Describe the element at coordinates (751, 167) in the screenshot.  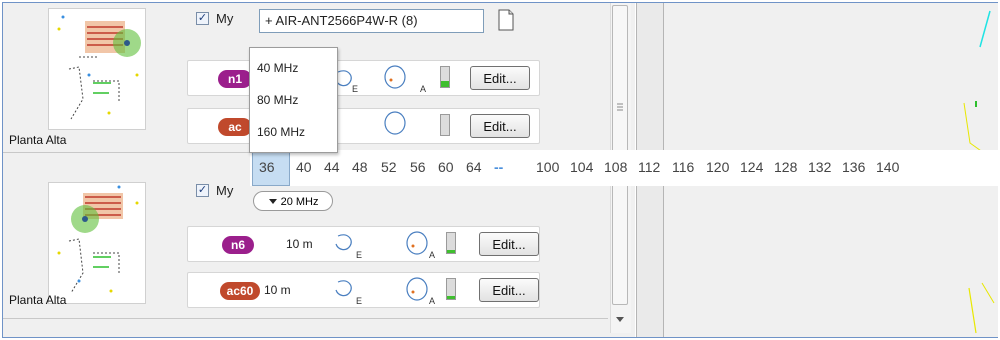
I see `channel-option: 124` at that location.